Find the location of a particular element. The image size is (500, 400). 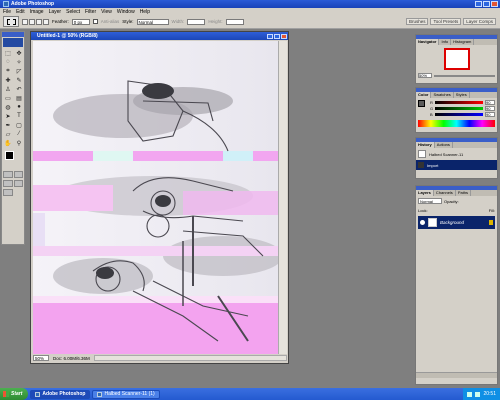

photoshop-task-icon is located at coordinates (38, 394).